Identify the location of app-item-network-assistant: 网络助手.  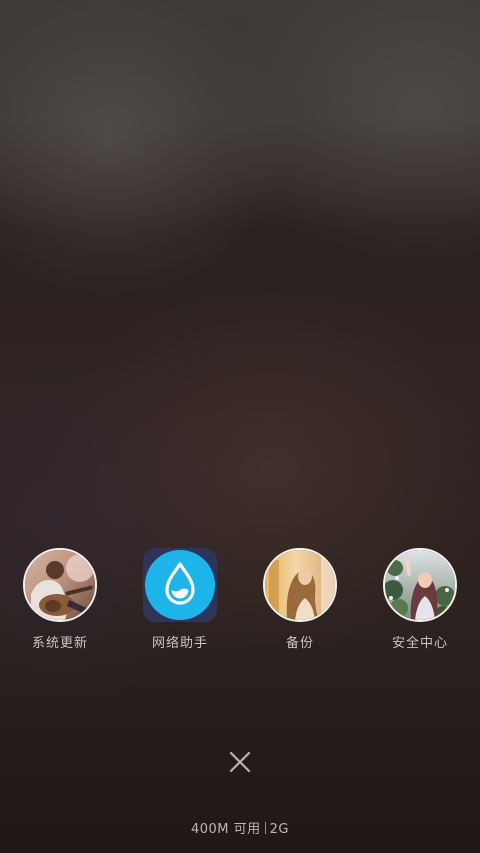
(180, 603).